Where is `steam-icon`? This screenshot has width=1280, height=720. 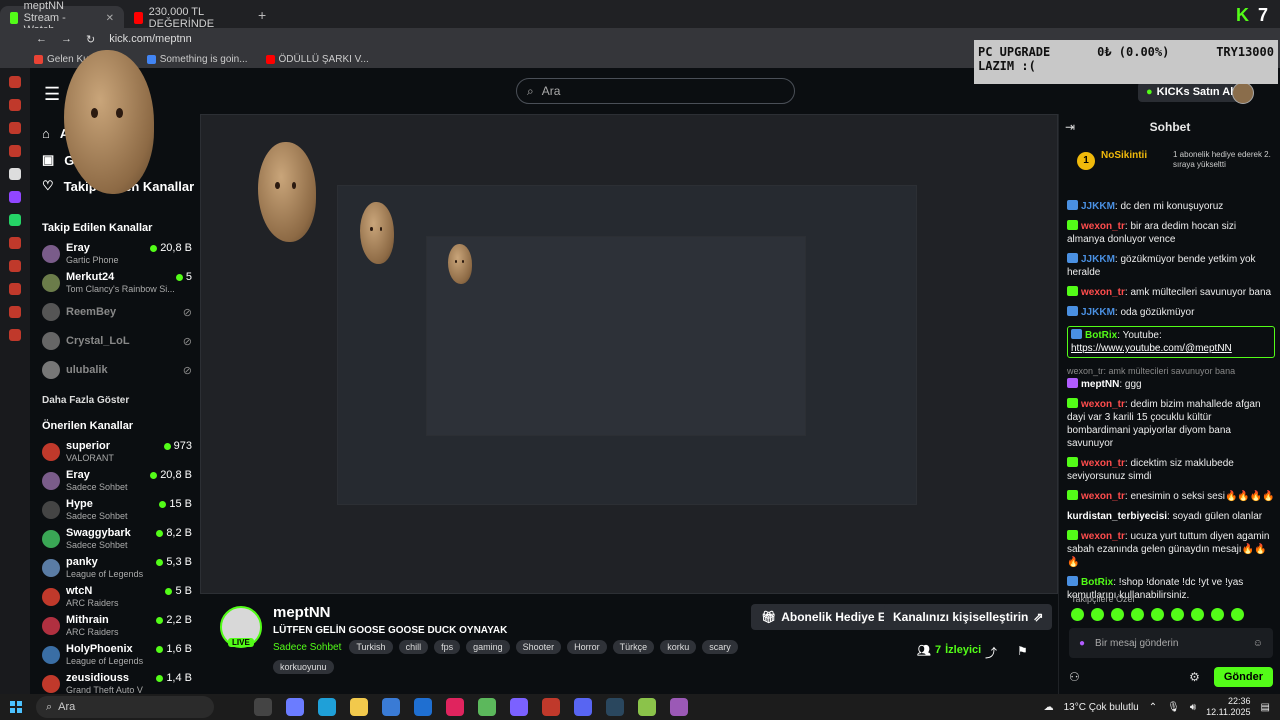 steam-icon is located at coordinates (615, 707).